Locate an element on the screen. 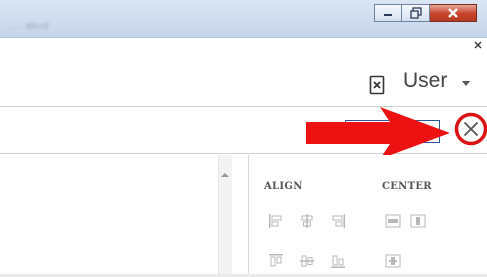 The image size is (487, 277). center-heading: CENTER is located at coordinates (407, 186).